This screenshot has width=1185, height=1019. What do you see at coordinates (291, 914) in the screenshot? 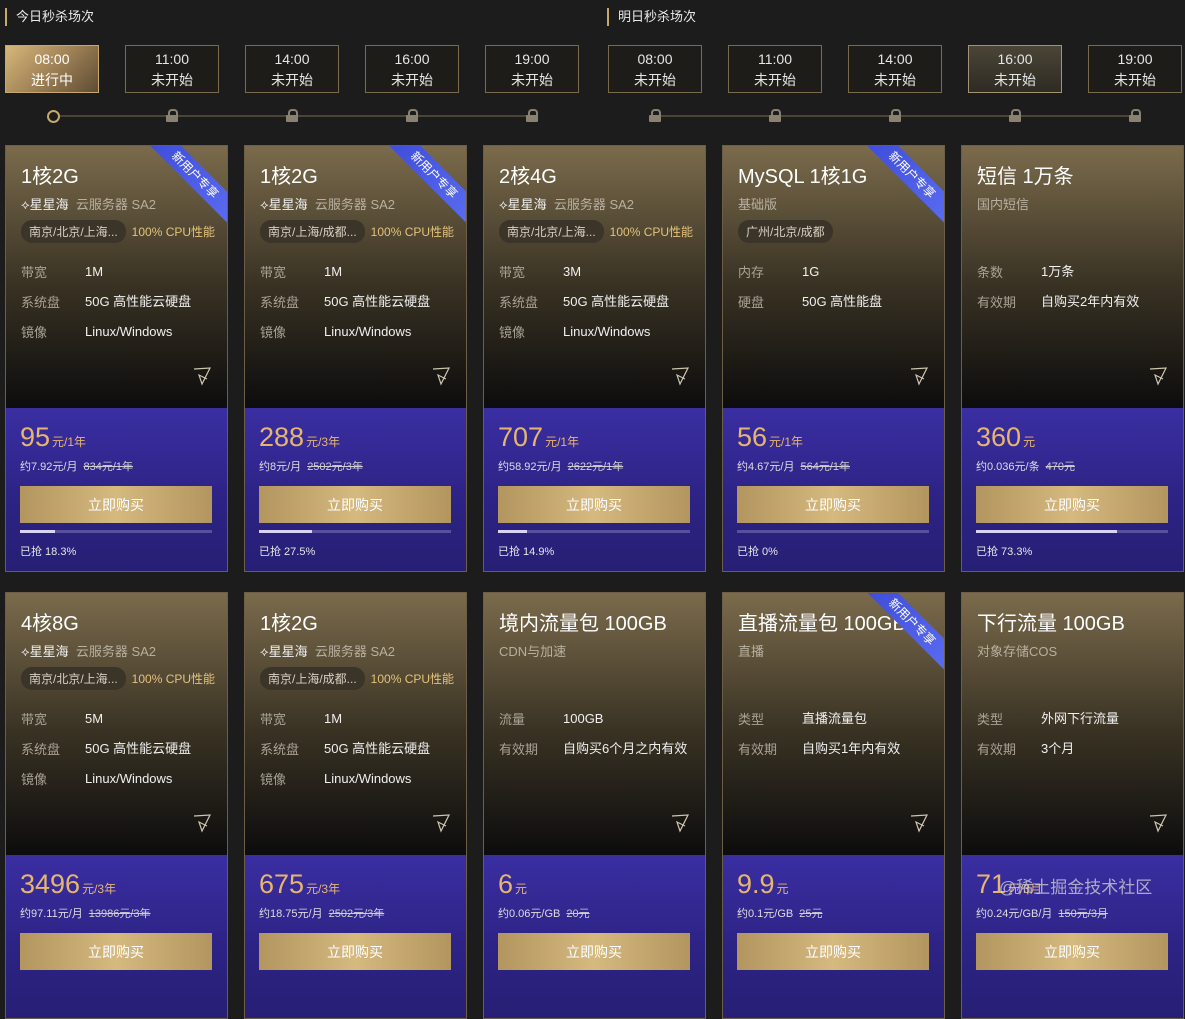
I see `monthly-price: 约18.75元/月` at bounding box center [291, 914].